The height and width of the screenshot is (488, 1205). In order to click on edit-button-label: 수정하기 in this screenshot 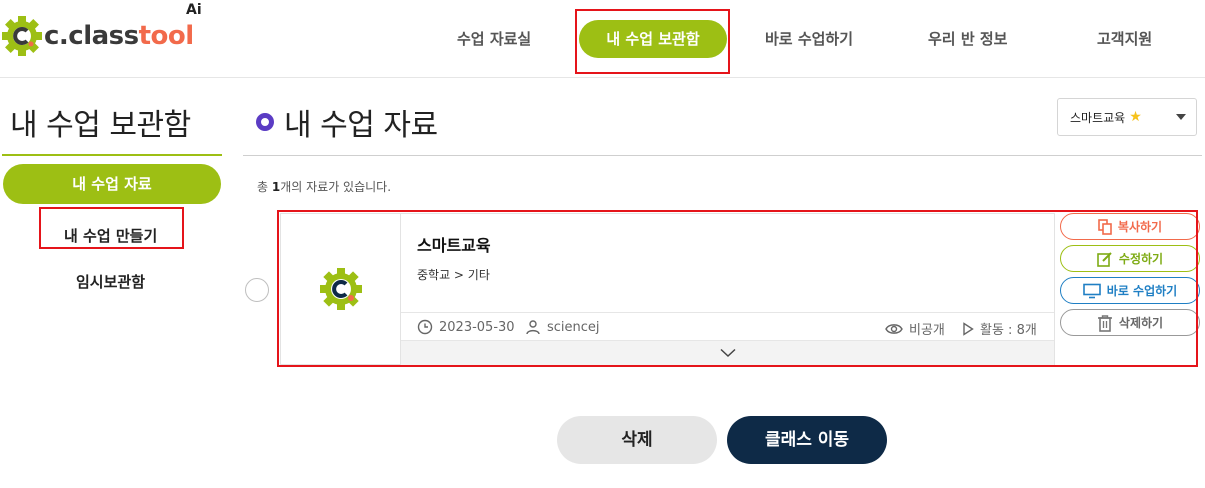, I will do `click(1141, 259)`.